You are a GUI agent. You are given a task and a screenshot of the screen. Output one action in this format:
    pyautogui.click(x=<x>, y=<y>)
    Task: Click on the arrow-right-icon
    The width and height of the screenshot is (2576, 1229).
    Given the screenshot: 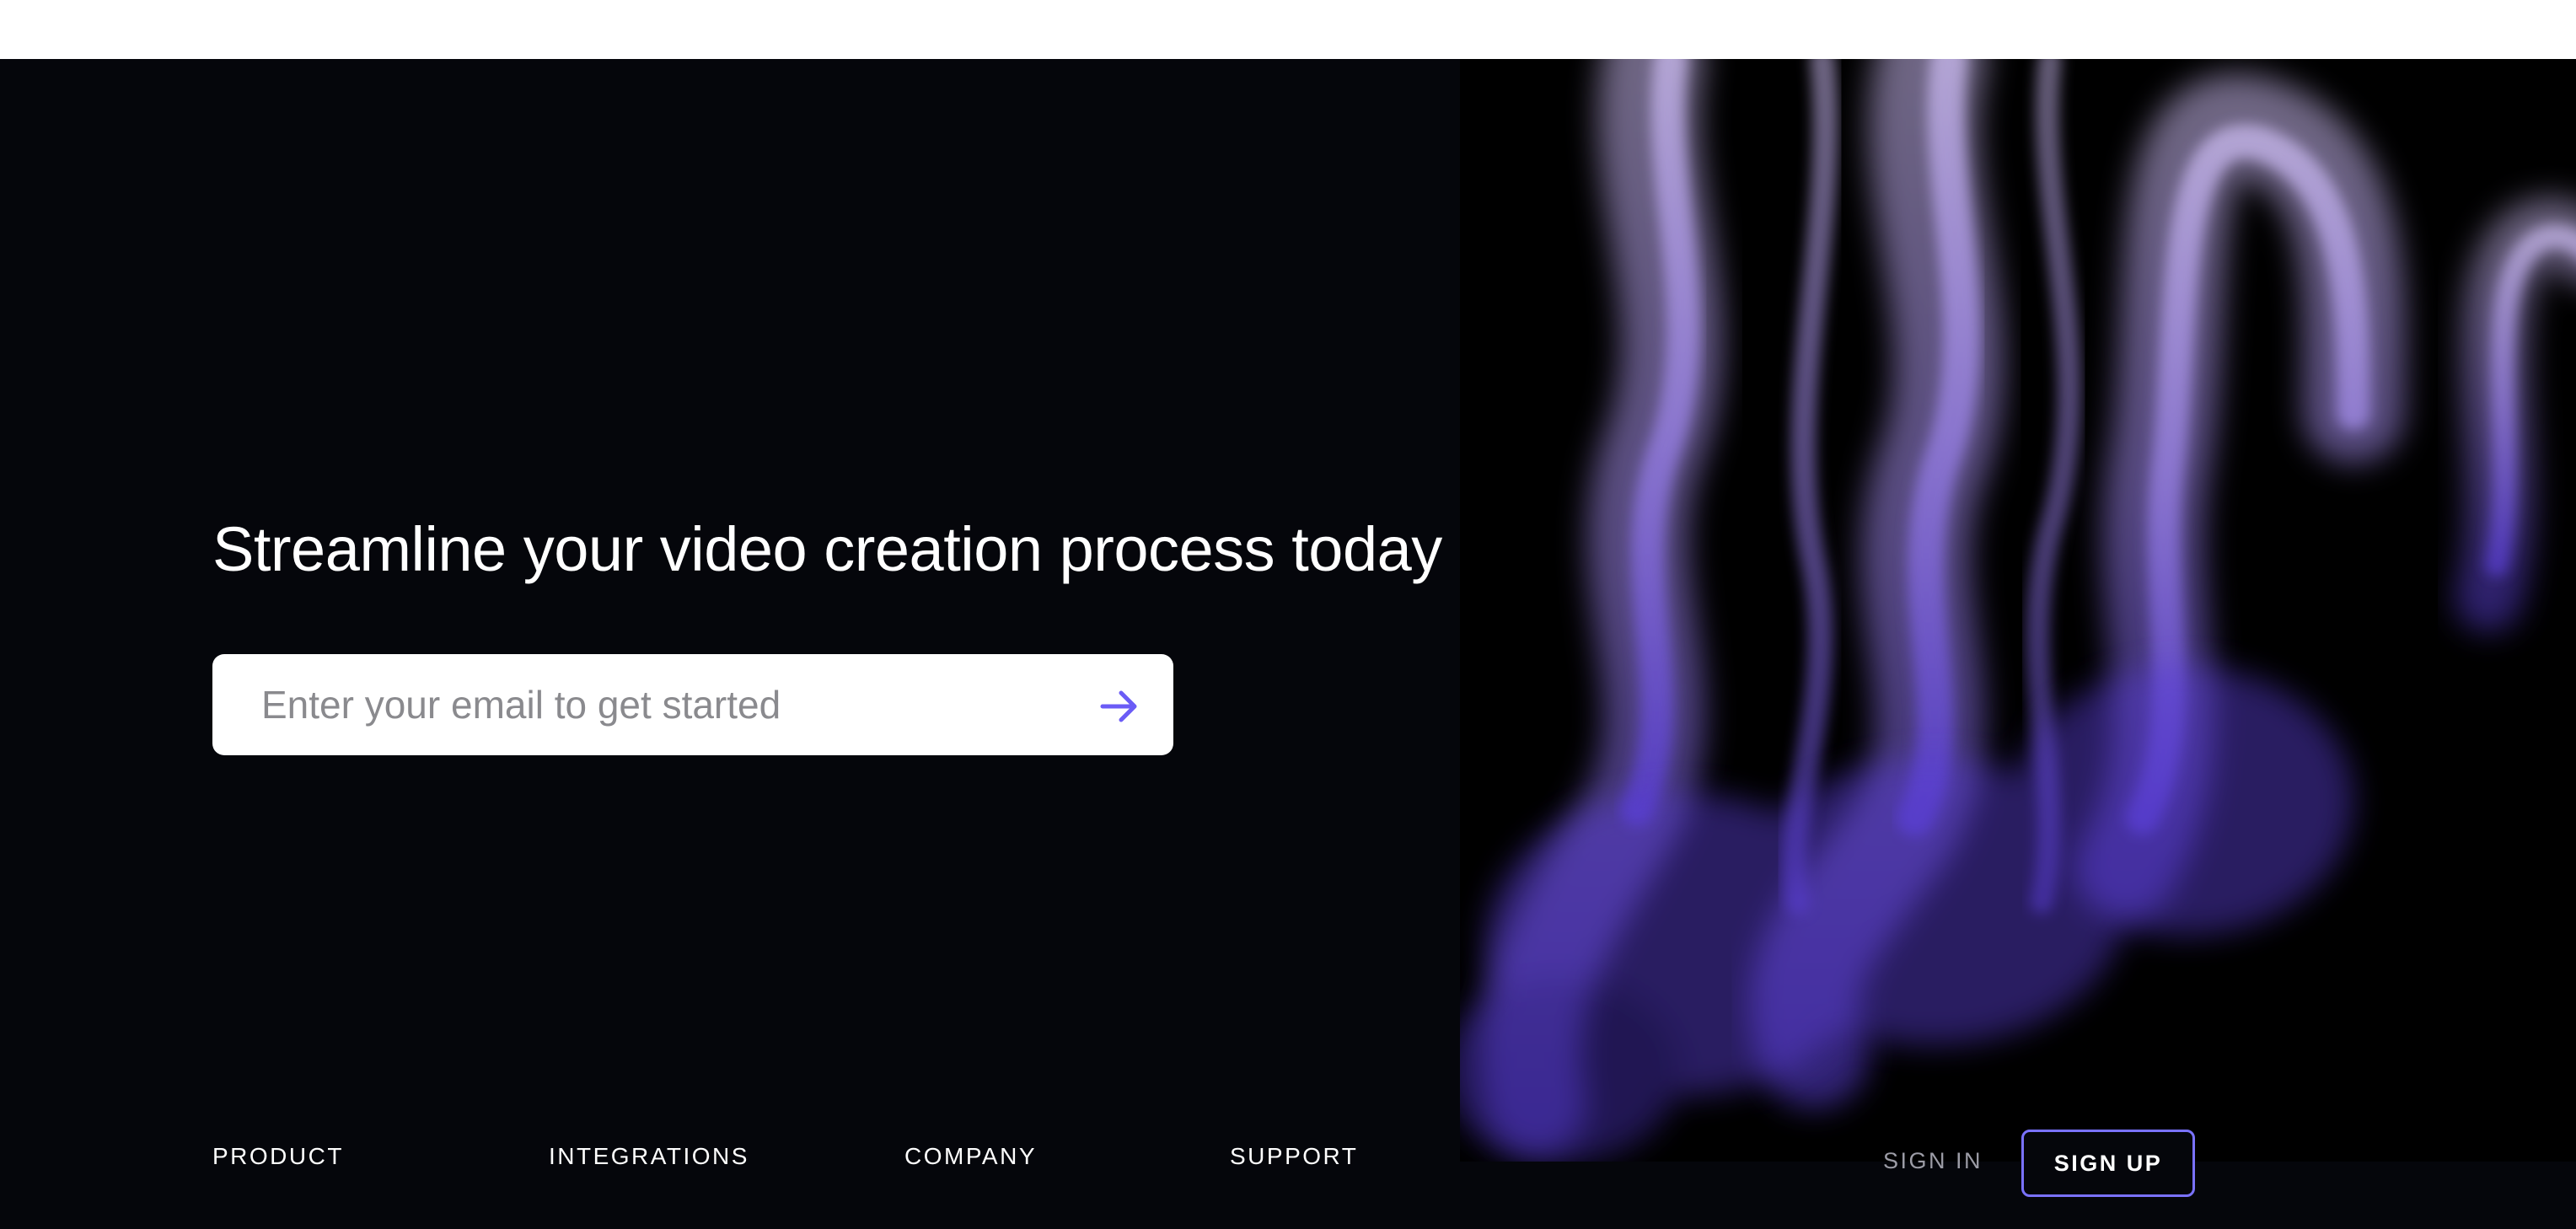 What is the action you would take?
    pyautogui.click(x=1119, y=706)
    